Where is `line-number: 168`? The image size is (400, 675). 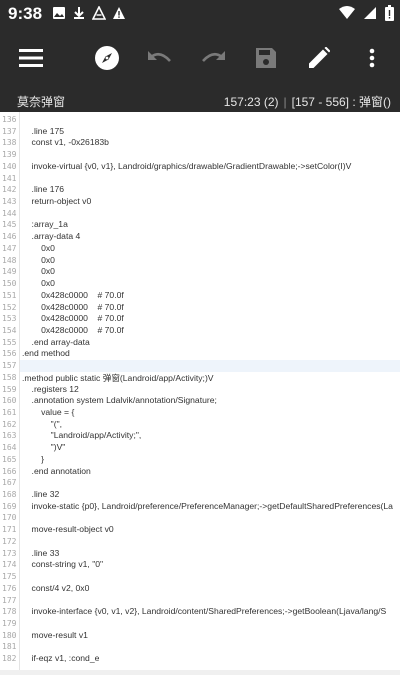
line-number: 168 is located at coordinates (9, 495).